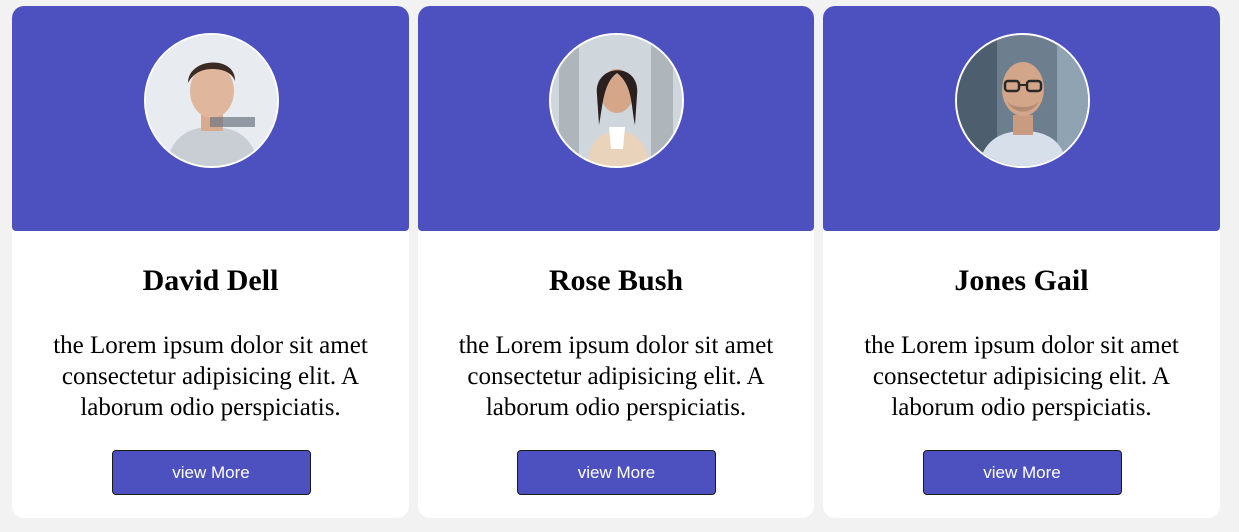 This screenshot has width=1239, height=532. What do you see at coordinates (616, 280) in the screenshot?
I see `card-name: Rose Bush` at bounding box center [616, 280].